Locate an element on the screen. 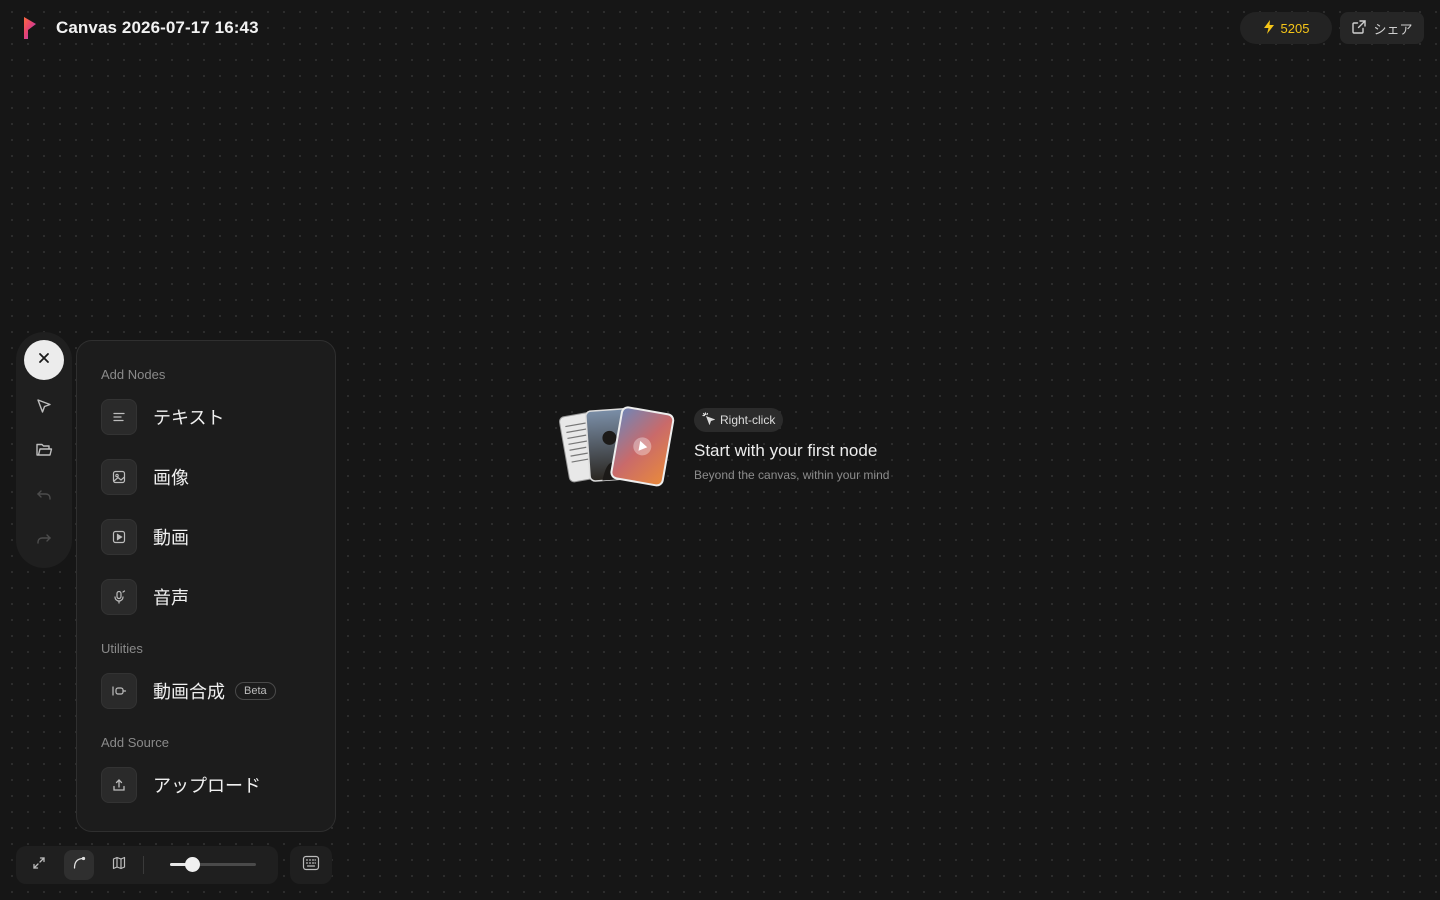 This screenshot has height=900, width=1440. add-text-node: テキスト is located at coordinates (207, 417).